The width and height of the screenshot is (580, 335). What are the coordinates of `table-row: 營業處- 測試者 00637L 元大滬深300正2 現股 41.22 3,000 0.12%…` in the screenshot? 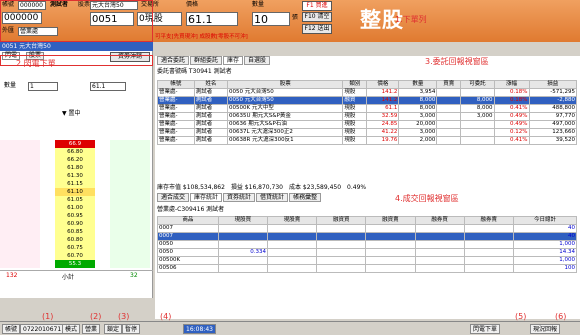 It's located at (367, 132).